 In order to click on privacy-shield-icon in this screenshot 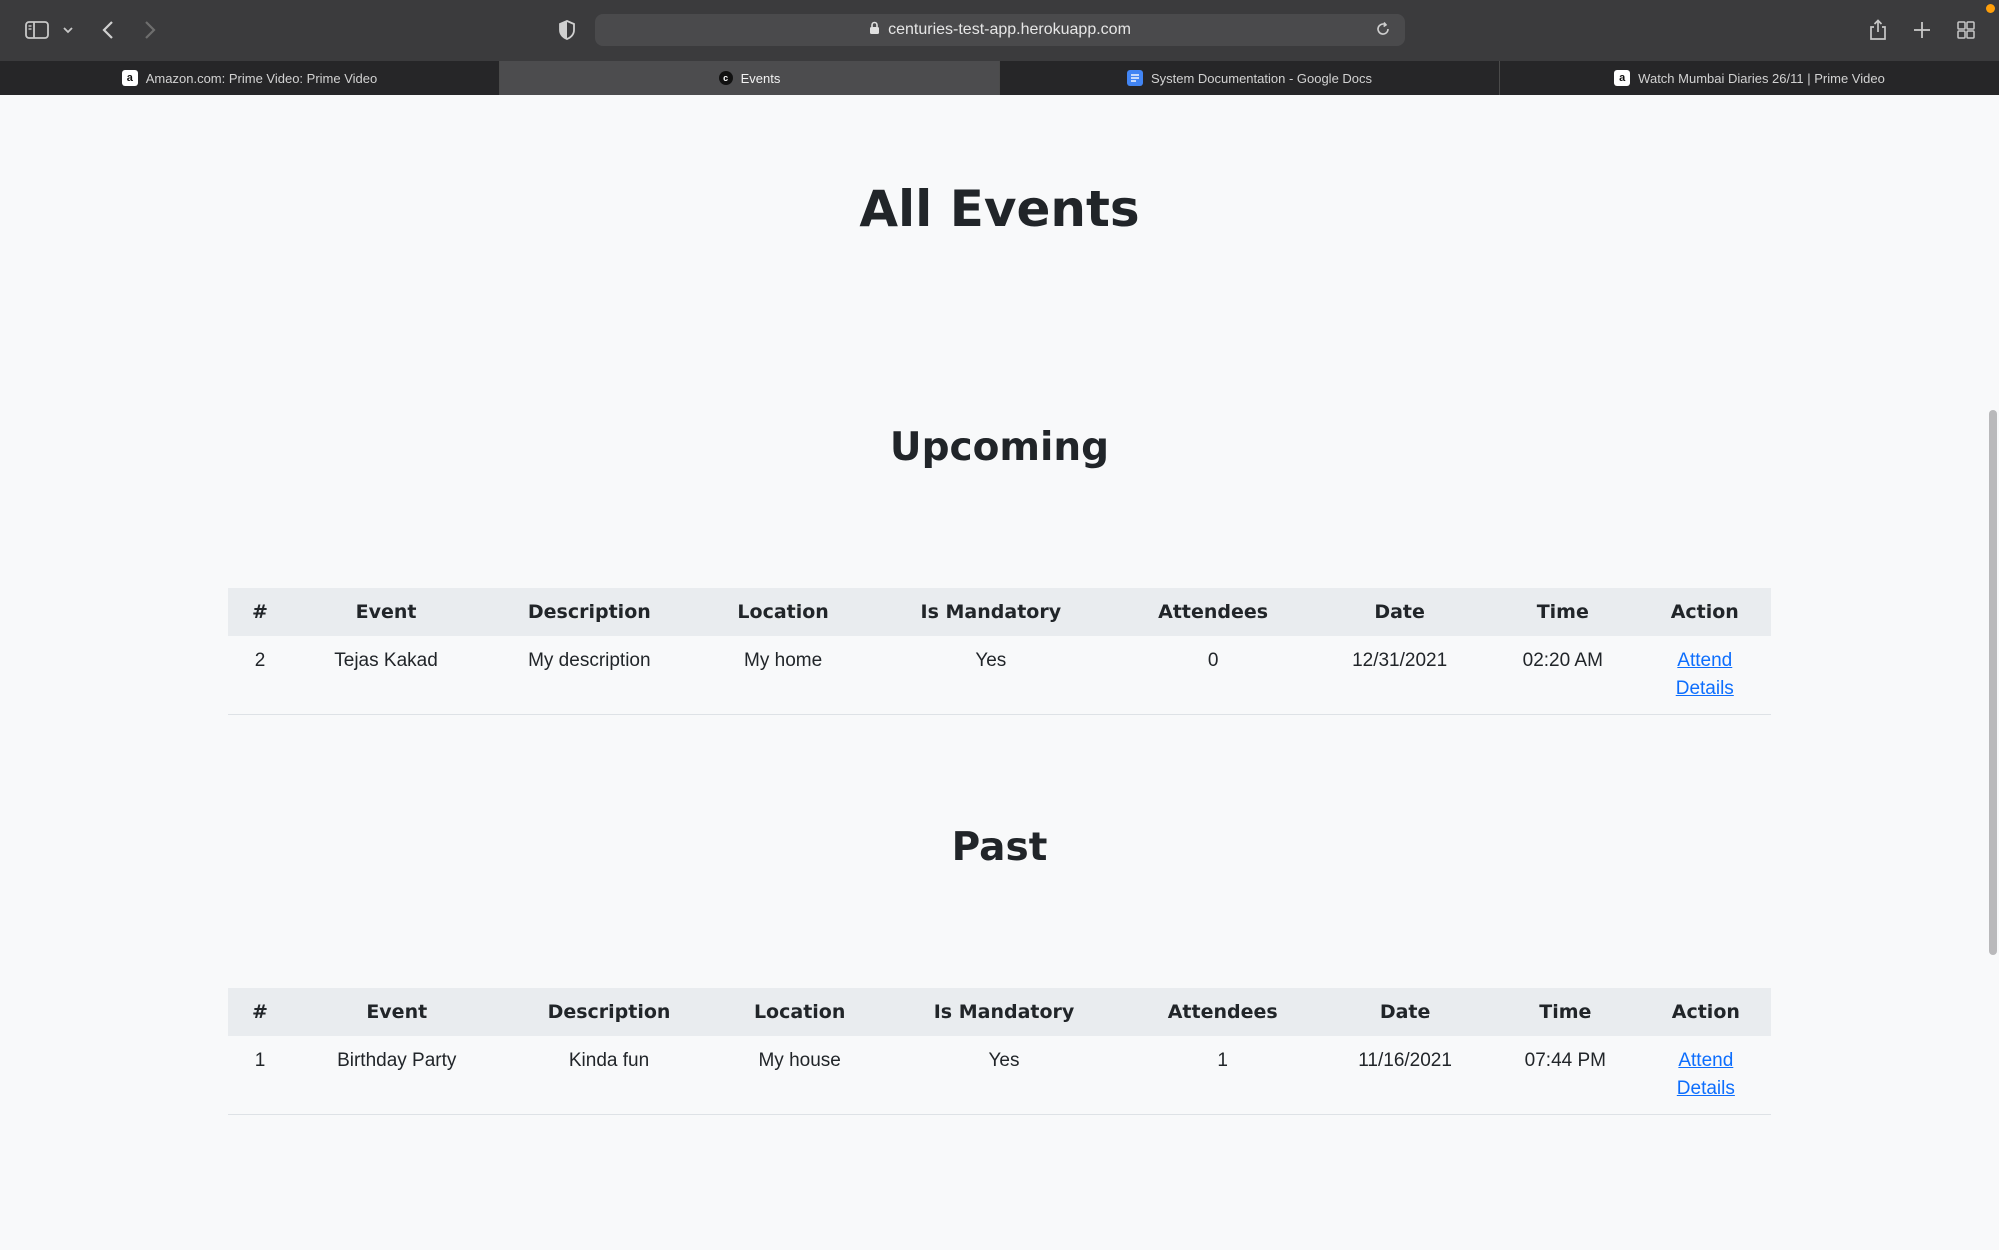, I will do `click(567, 30)`.